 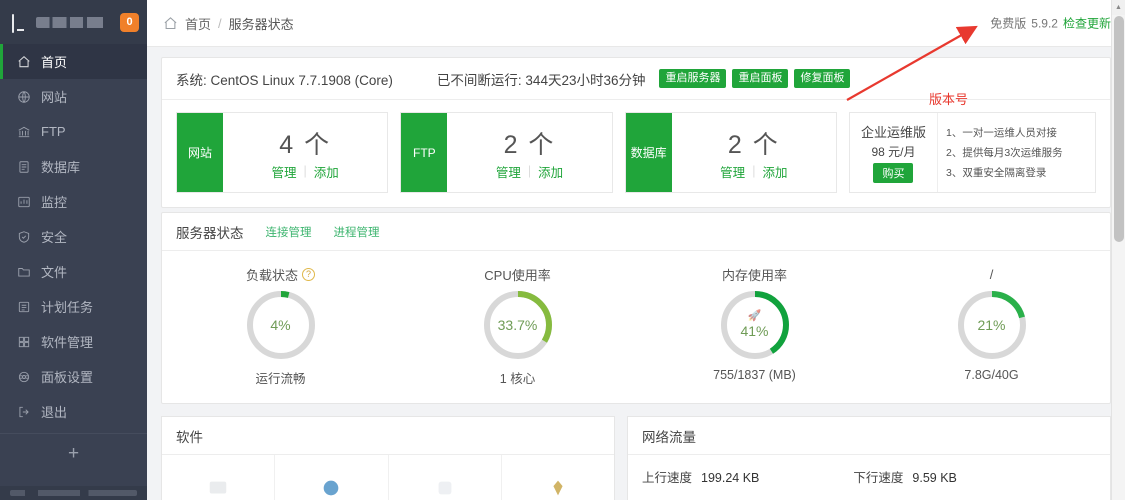 I want to click on gauge-subtitle: 1 核心, so click(x=517, y=379).